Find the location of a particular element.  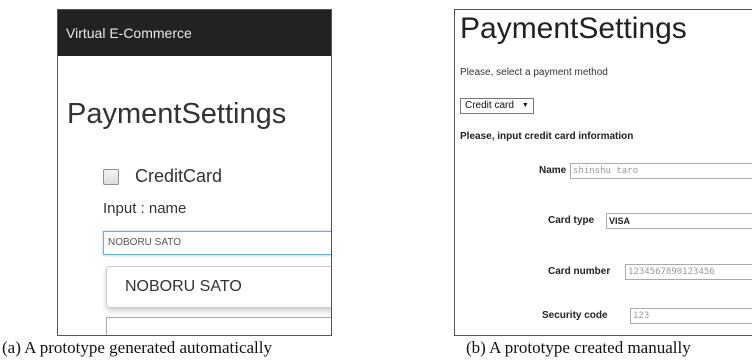

payment-method-prompt: Please, select a payment method is located at coordinates (534, 72).